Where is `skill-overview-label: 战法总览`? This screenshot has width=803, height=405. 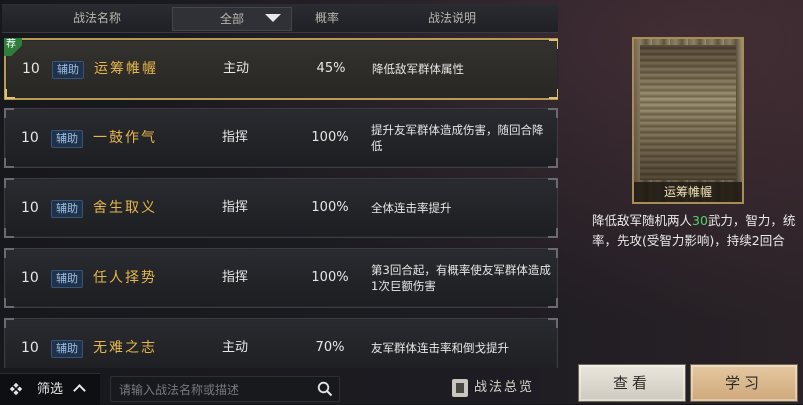 skill-overview-label: 战法总览 is located at coordinates (504, 387).